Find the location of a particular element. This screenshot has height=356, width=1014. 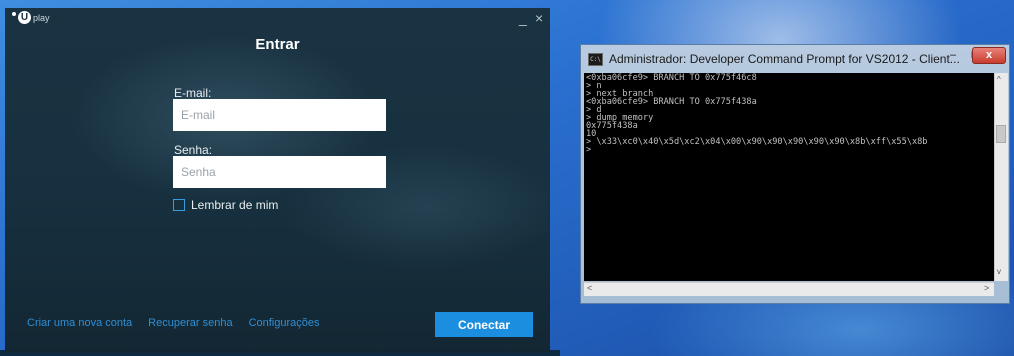

vertical-scroll-thumb is located at coordinates (1001, 134).